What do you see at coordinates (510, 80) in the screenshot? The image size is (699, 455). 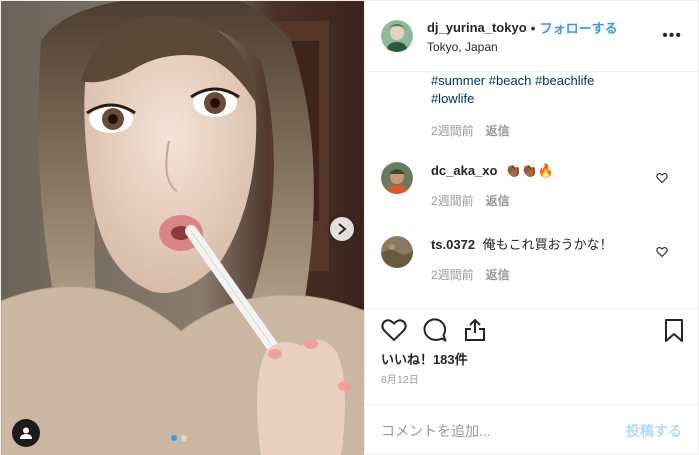 I see `hashtag-link: #beach` at bounding box center [510, 80].